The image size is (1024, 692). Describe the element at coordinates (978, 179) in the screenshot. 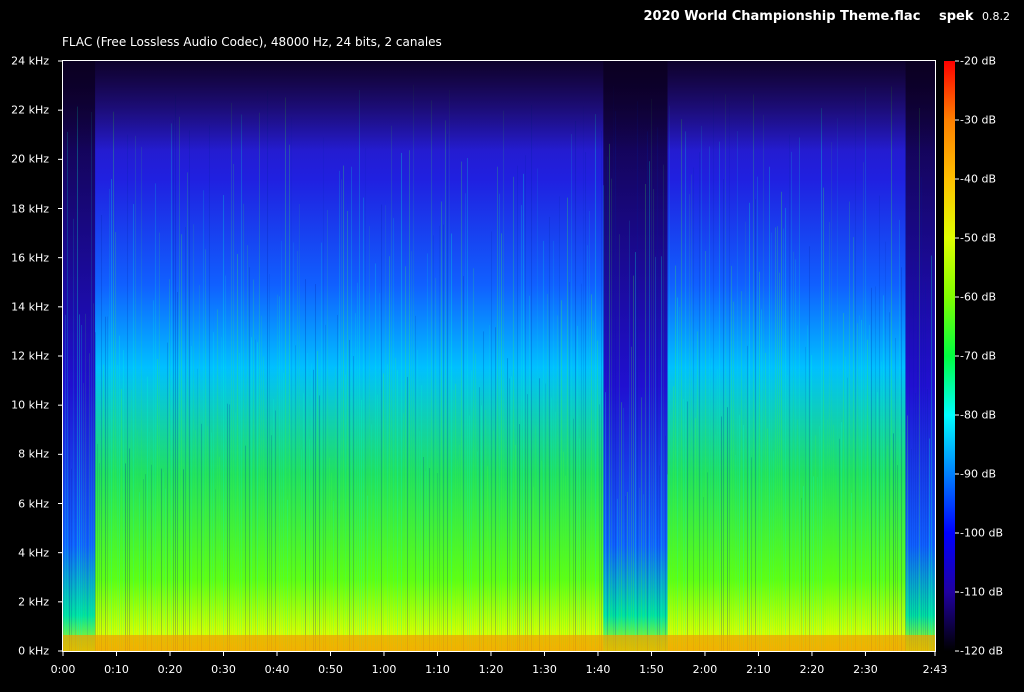

I see `colorbar-tick-label: -40 dB` at that location.